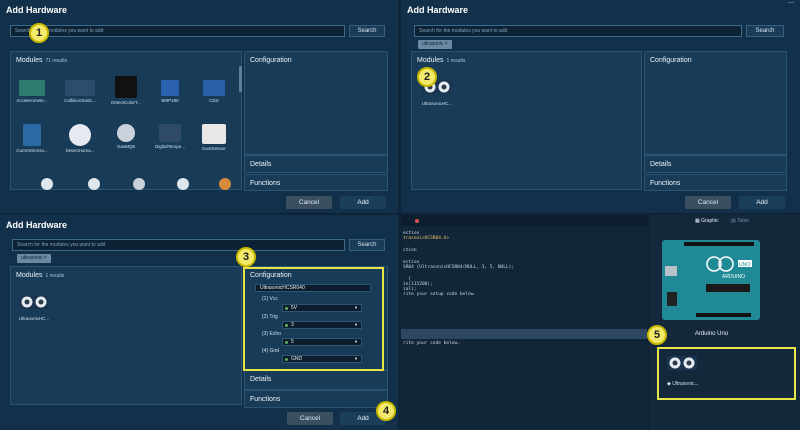 Image resolution: width=800 pixels, height=430 pixels. What do you see at coordinates (214, 88) in the screenshot?
I see `cds-icon` at bounding box center [214, 88].